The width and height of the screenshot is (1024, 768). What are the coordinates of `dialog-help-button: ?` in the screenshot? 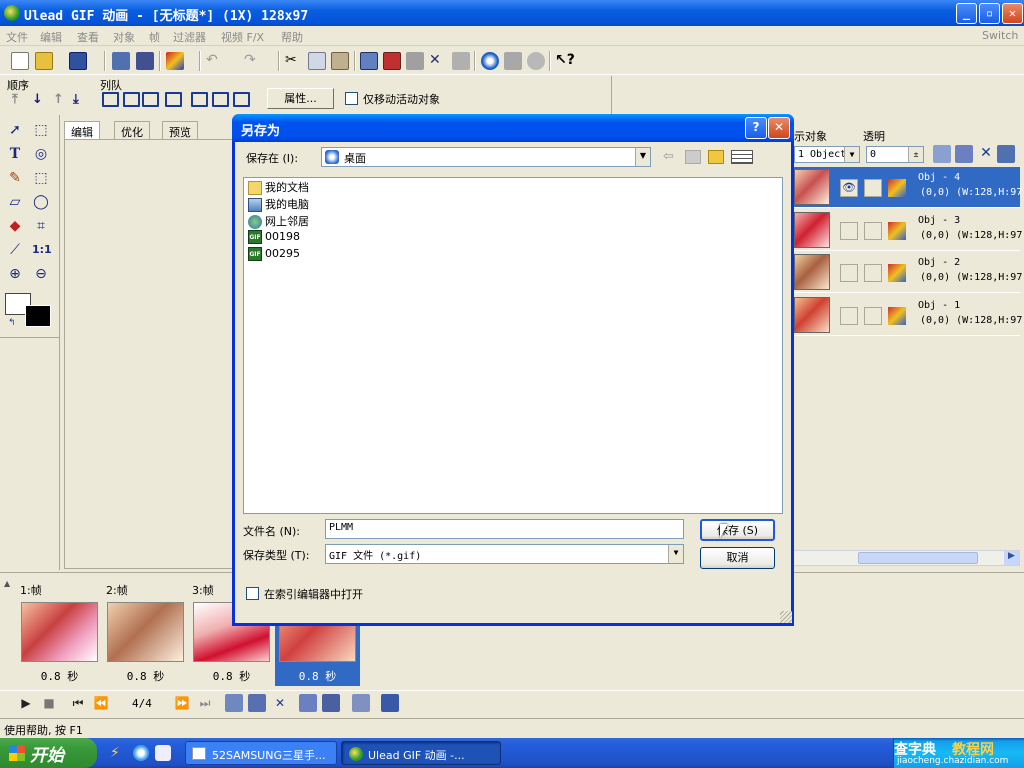 It's located at (756, 128).